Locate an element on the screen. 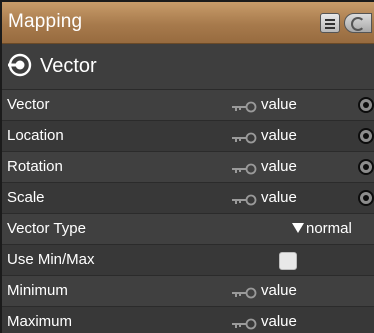  property-label: Vector Type is located at coordinates (46, 228).